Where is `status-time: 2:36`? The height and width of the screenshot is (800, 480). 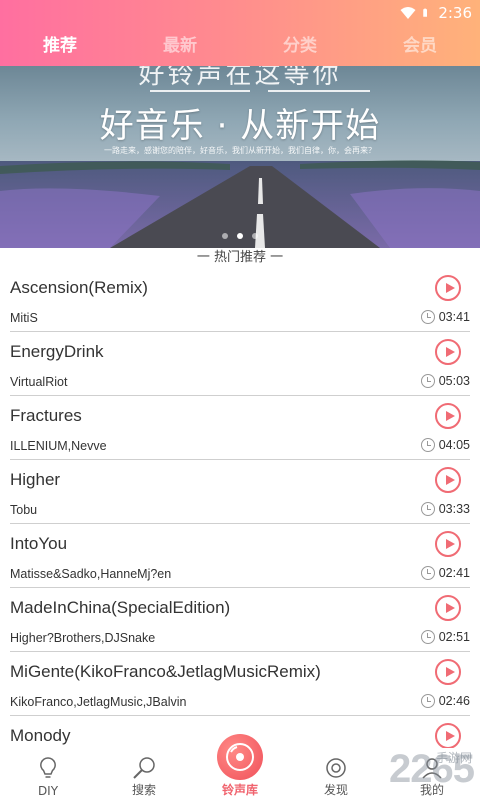 status-time: 2:36 is located at coordinates (455, 13).